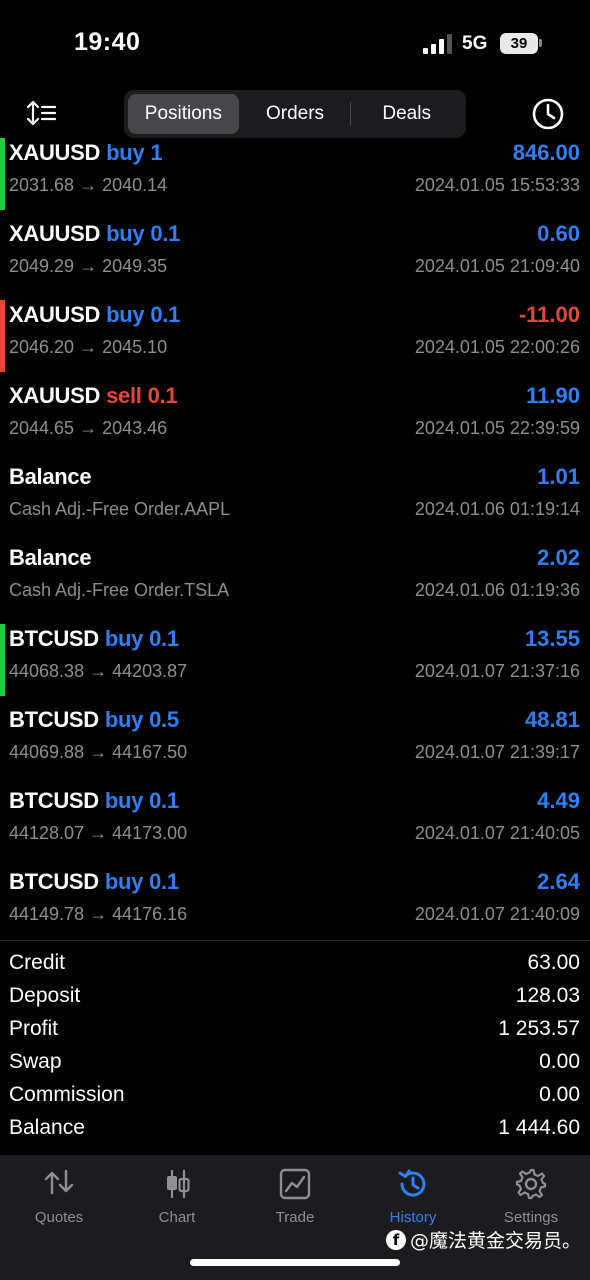  Describe the element at coordinates (553, 962) in the screenshot. I see `summary-value: 63.00` at that location.